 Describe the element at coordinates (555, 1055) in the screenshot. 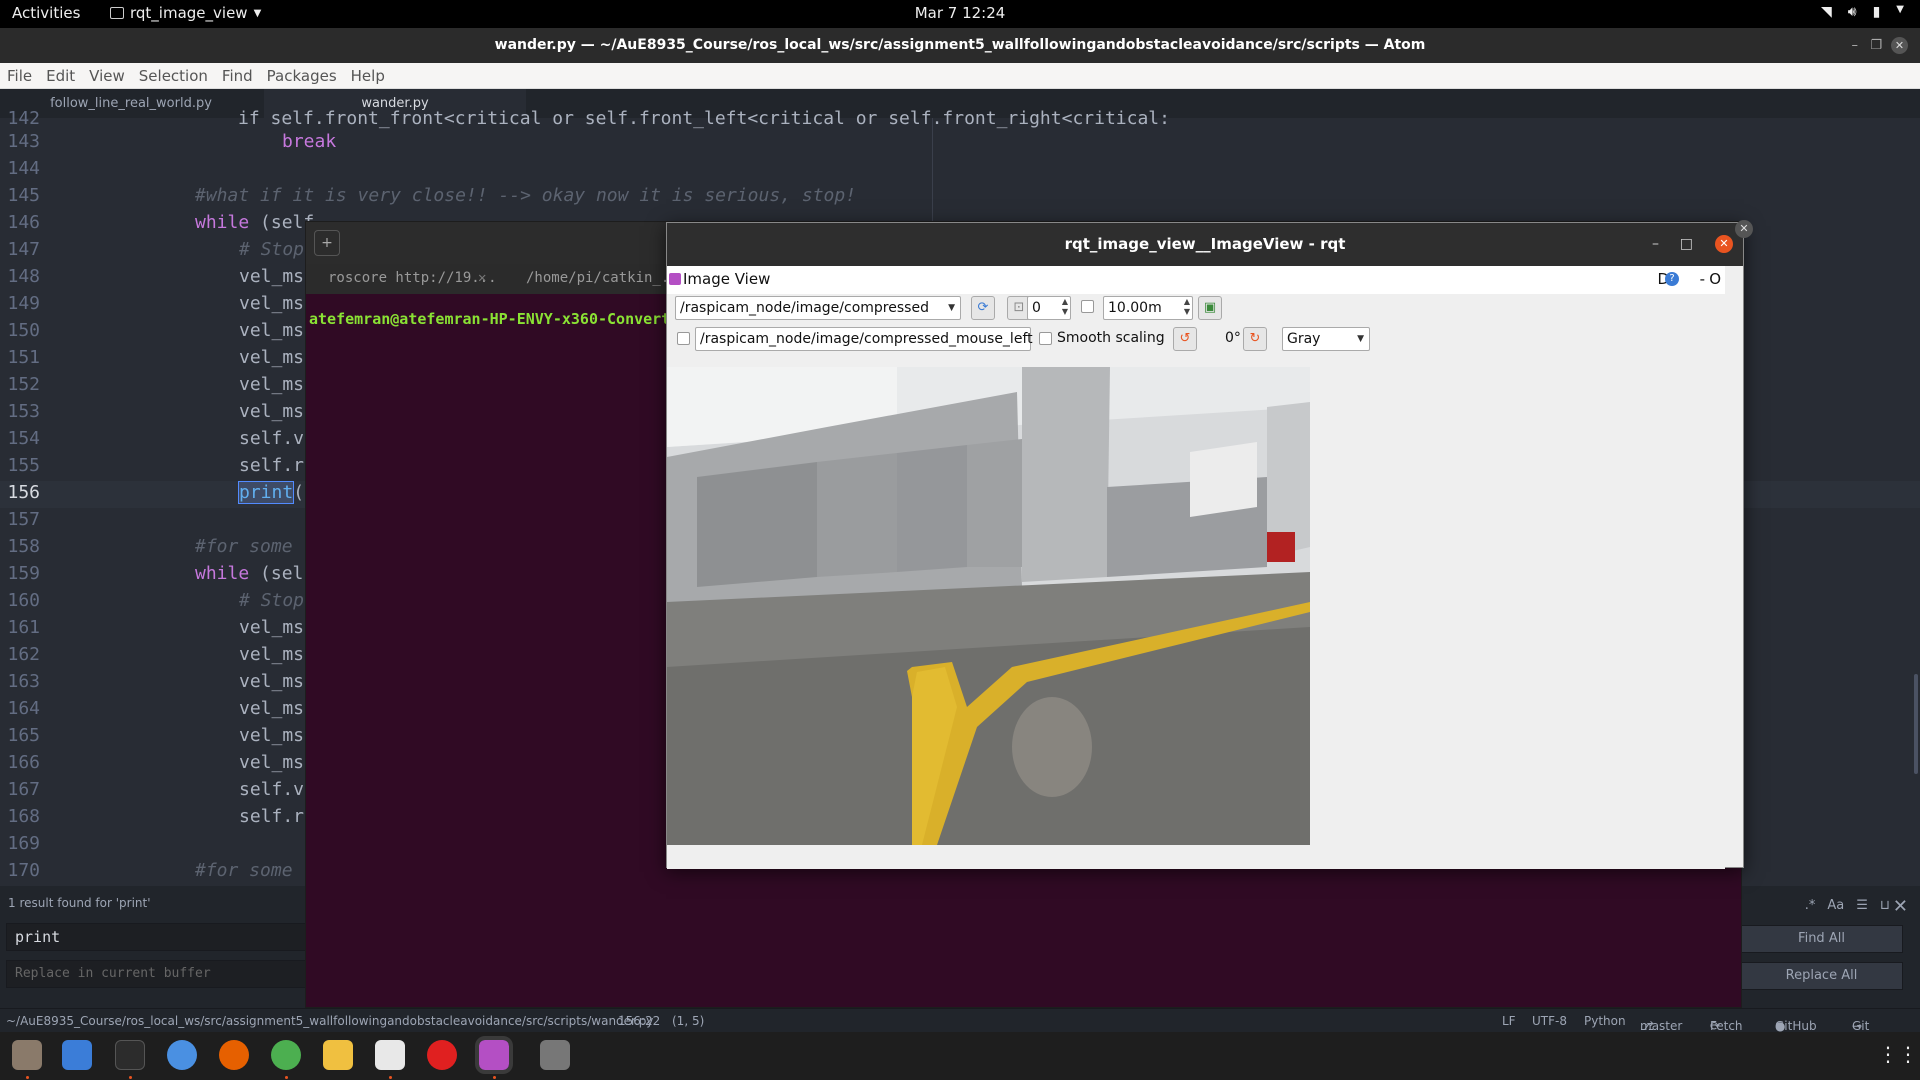

I see `disk-icon` at that location.